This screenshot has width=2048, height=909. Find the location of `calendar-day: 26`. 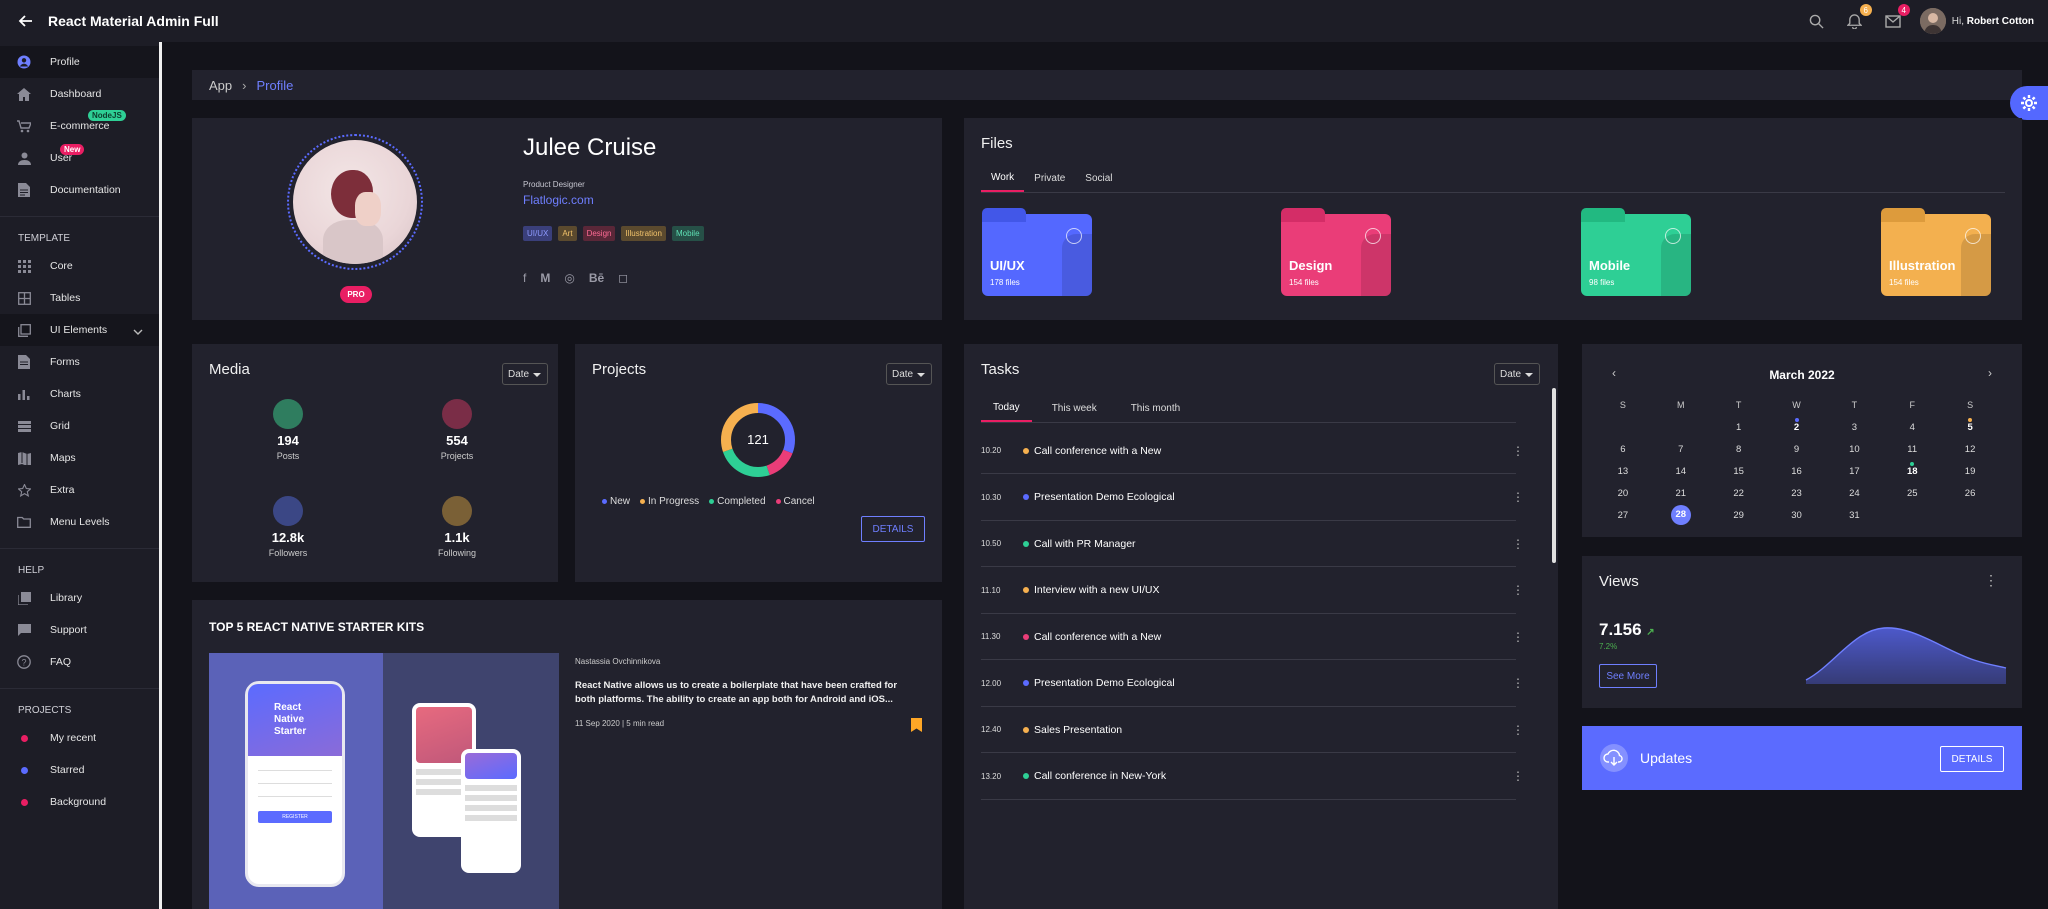

calendar-day: 26 is located at coordinates (1970, 493).